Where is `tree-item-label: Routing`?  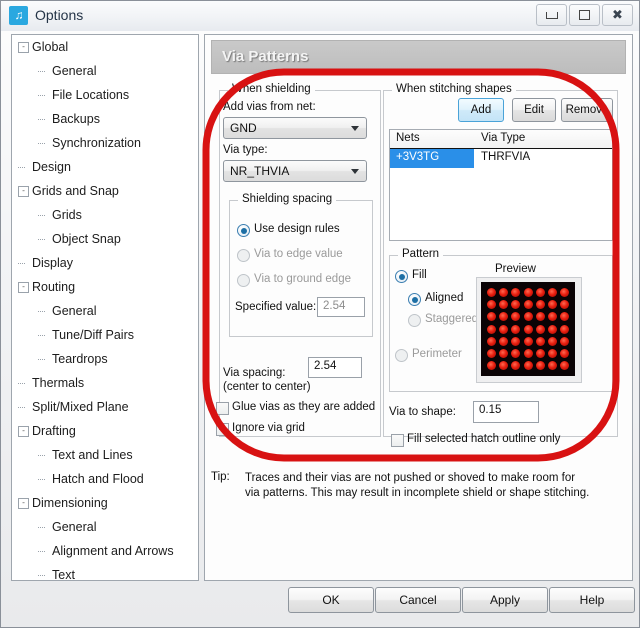
tree-item-label: Routing is located at coordinates (54, 287).